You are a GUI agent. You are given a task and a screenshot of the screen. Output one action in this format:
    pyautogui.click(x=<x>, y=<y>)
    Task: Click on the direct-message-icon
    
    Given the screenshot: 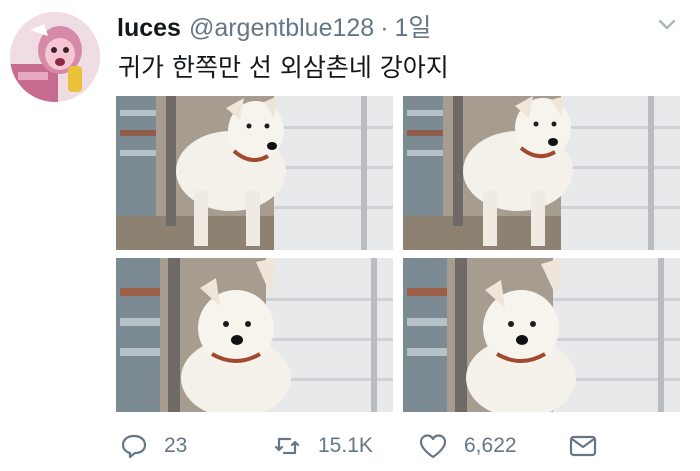 What is the action you would take?
    pyautogui.click(x=583, y=446)
    